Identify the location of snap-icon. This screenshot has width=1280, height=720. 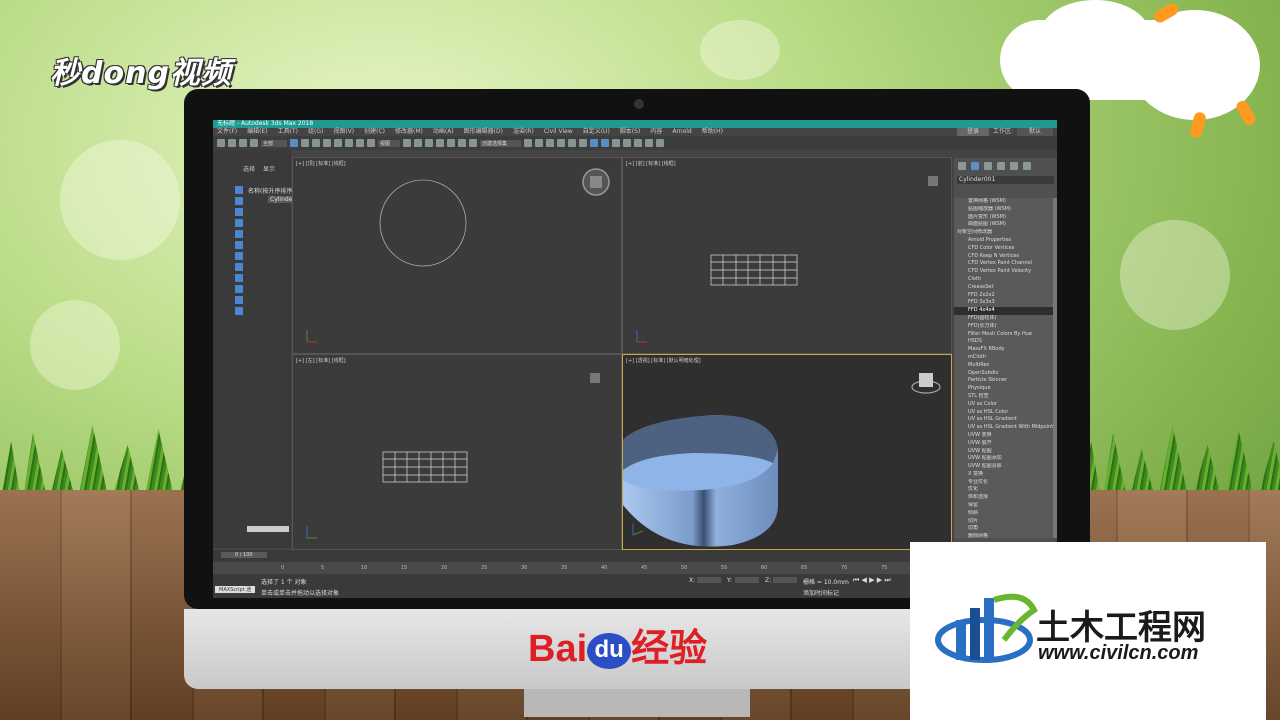
(429, 143).